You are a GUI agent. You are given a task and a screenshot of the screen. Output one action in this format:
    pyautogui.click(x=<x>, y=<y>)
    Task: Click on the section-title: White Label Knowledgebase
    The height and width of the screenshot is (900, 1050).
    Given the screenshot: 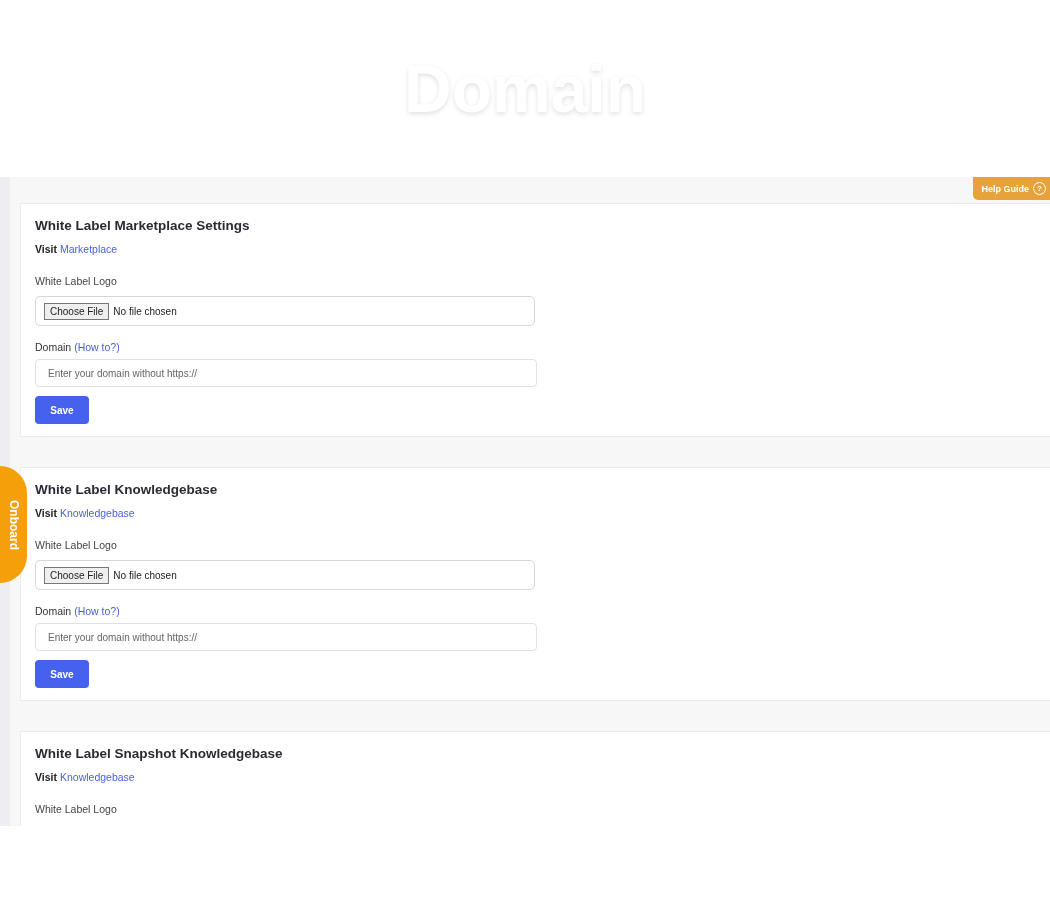 What is the action you would take?
    pyautogui.click(x=127, y=489)
    